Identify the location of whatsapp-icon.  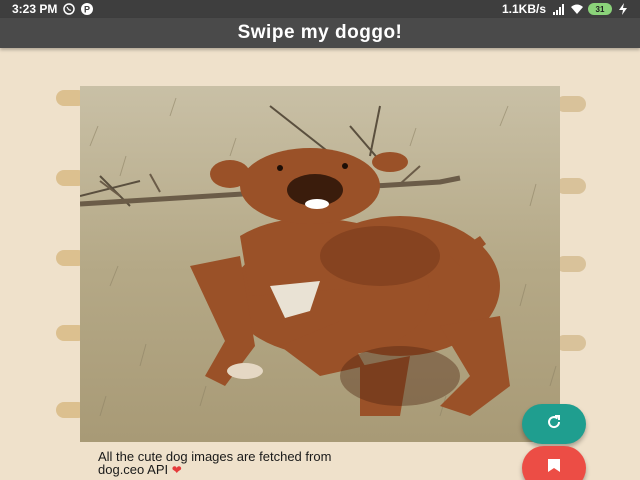
(69, 9).